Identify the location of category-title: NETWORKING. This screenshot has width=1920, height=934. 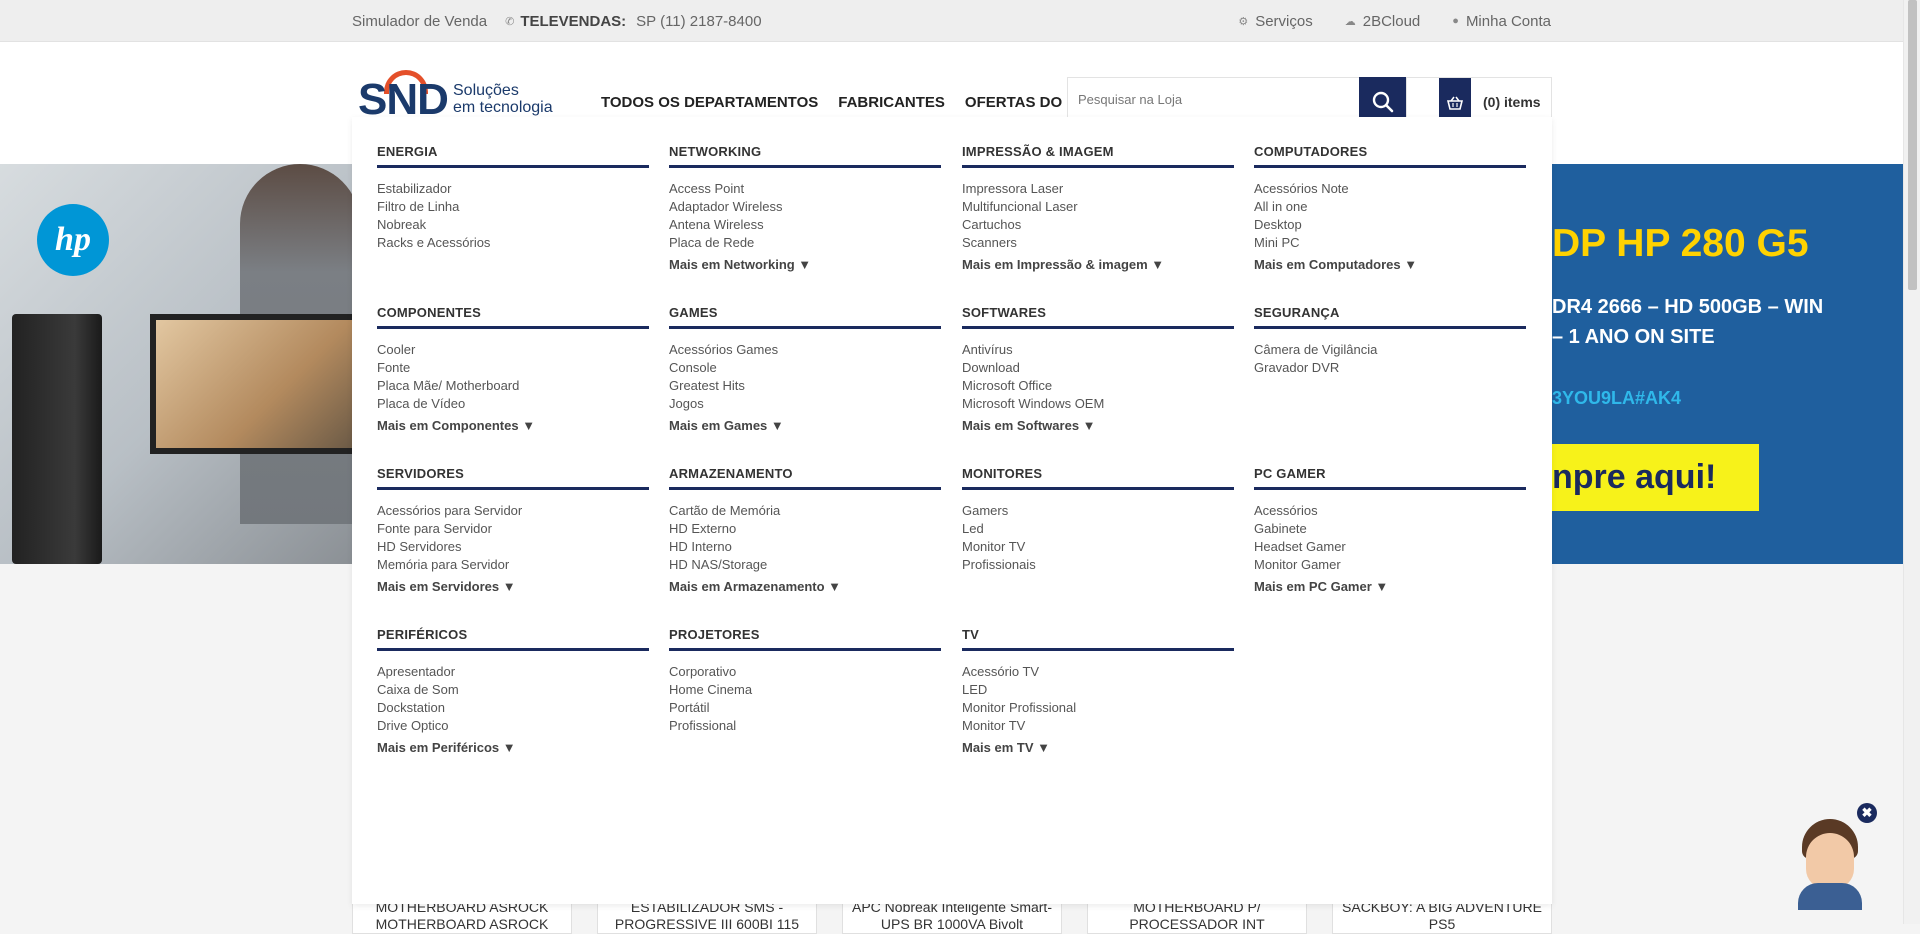
(805, 156).